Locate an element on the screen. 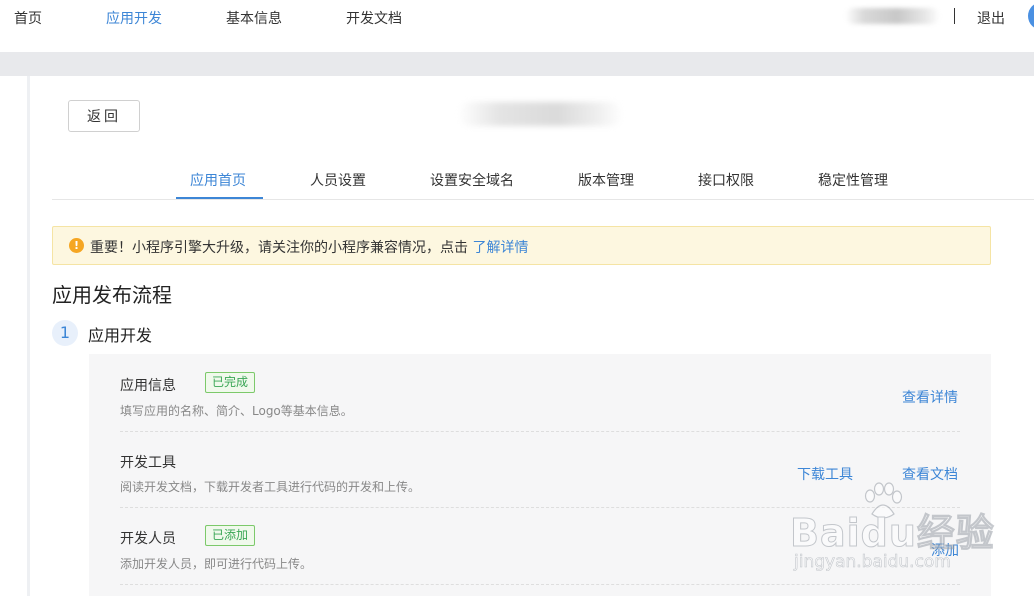  header-band is located at coordinates (517, 64).